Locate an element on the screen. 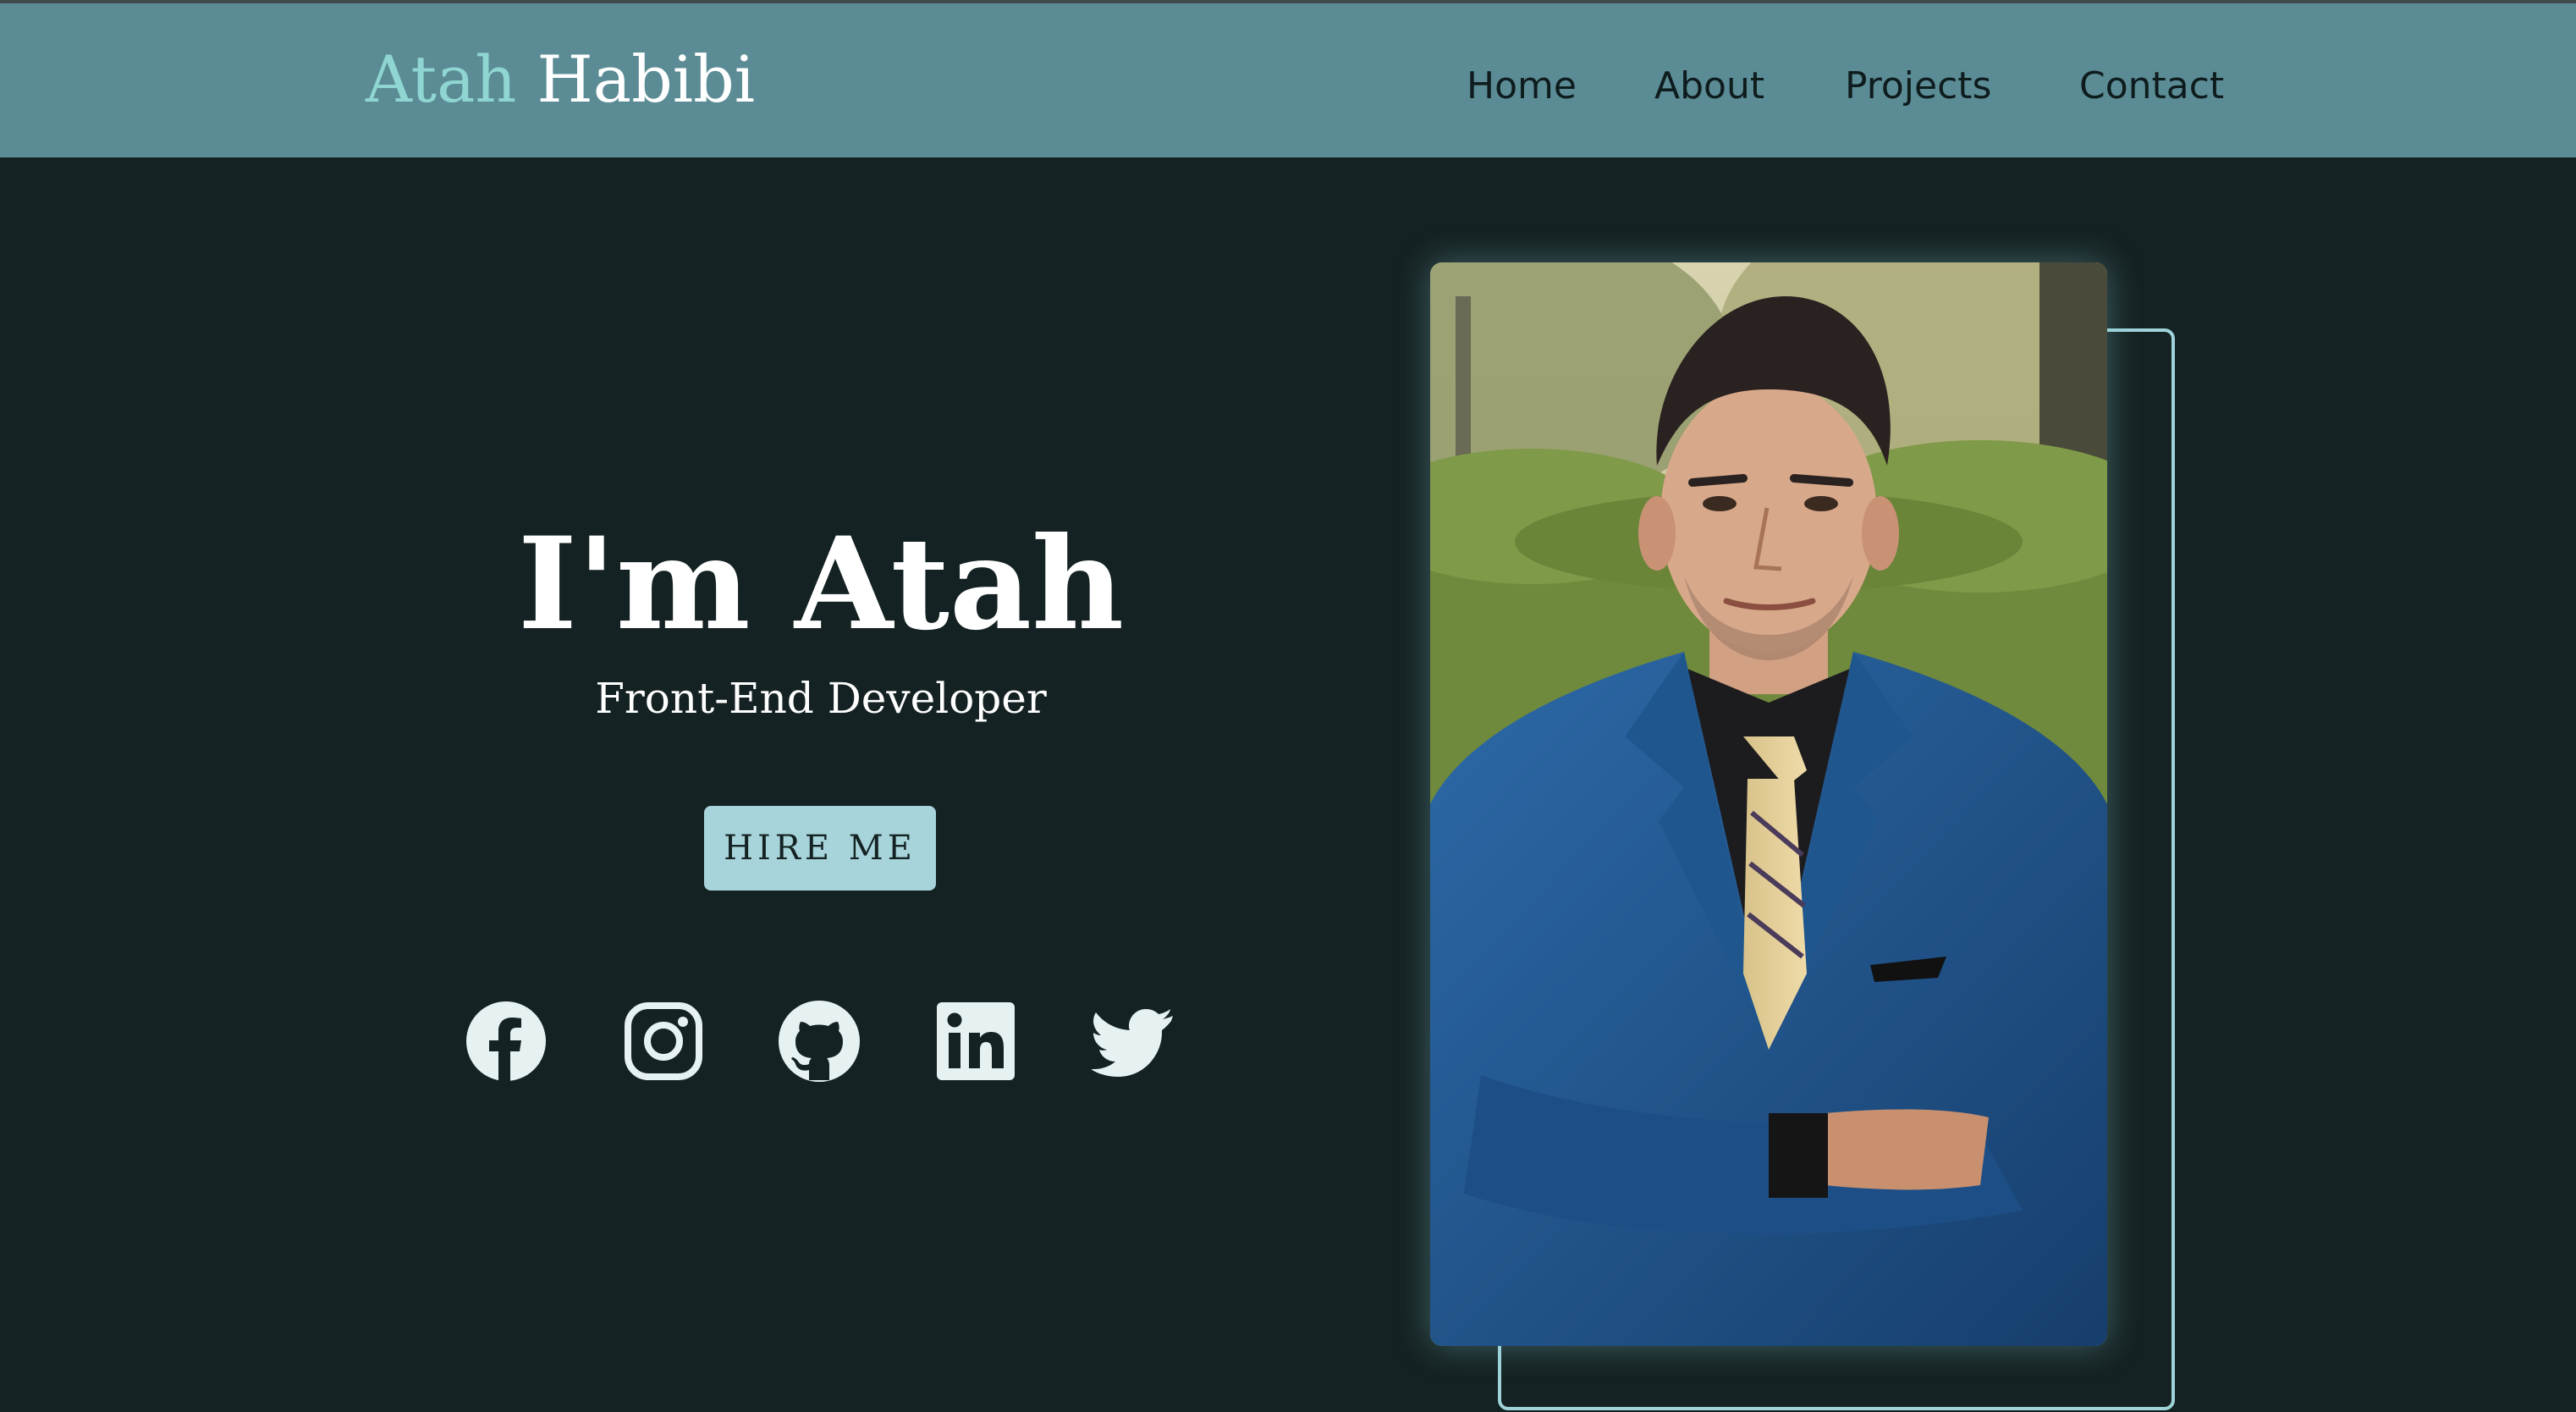  nav-link-home: Home is located at coordinates (1522, 86).